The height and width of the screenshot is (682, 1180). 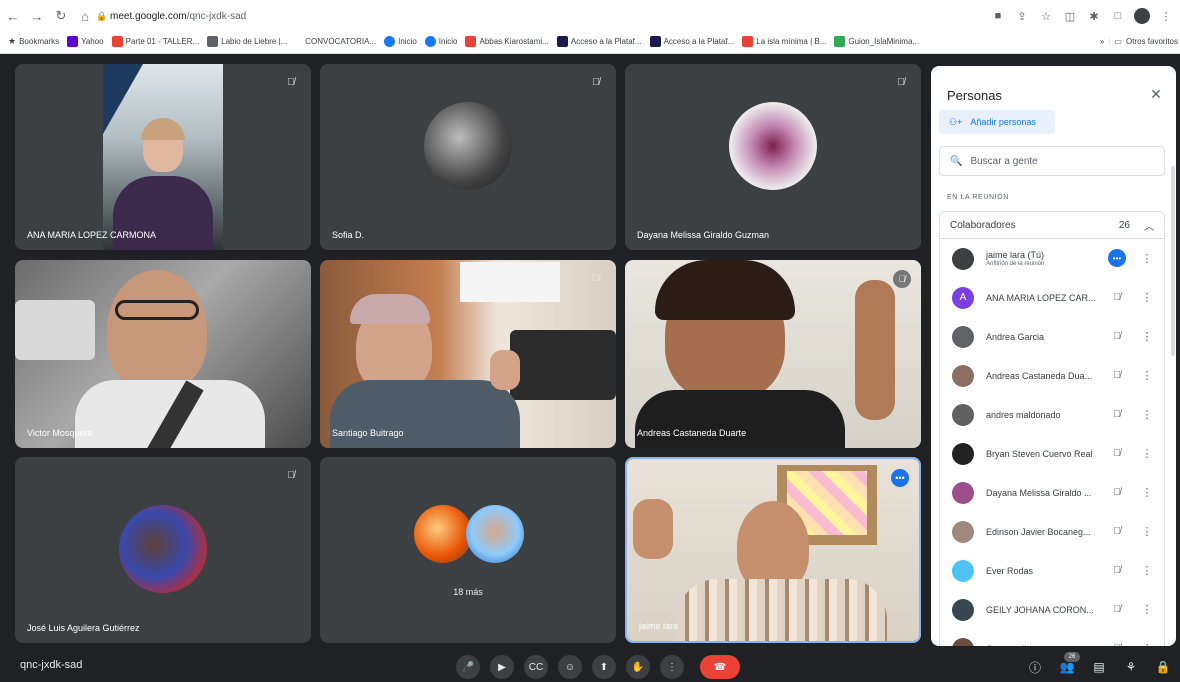 What do you see at coordinates (216, 16) in the screenshot?
I see `url-path: /qnc-jxdk-sad` at bounding box center [216, 16].